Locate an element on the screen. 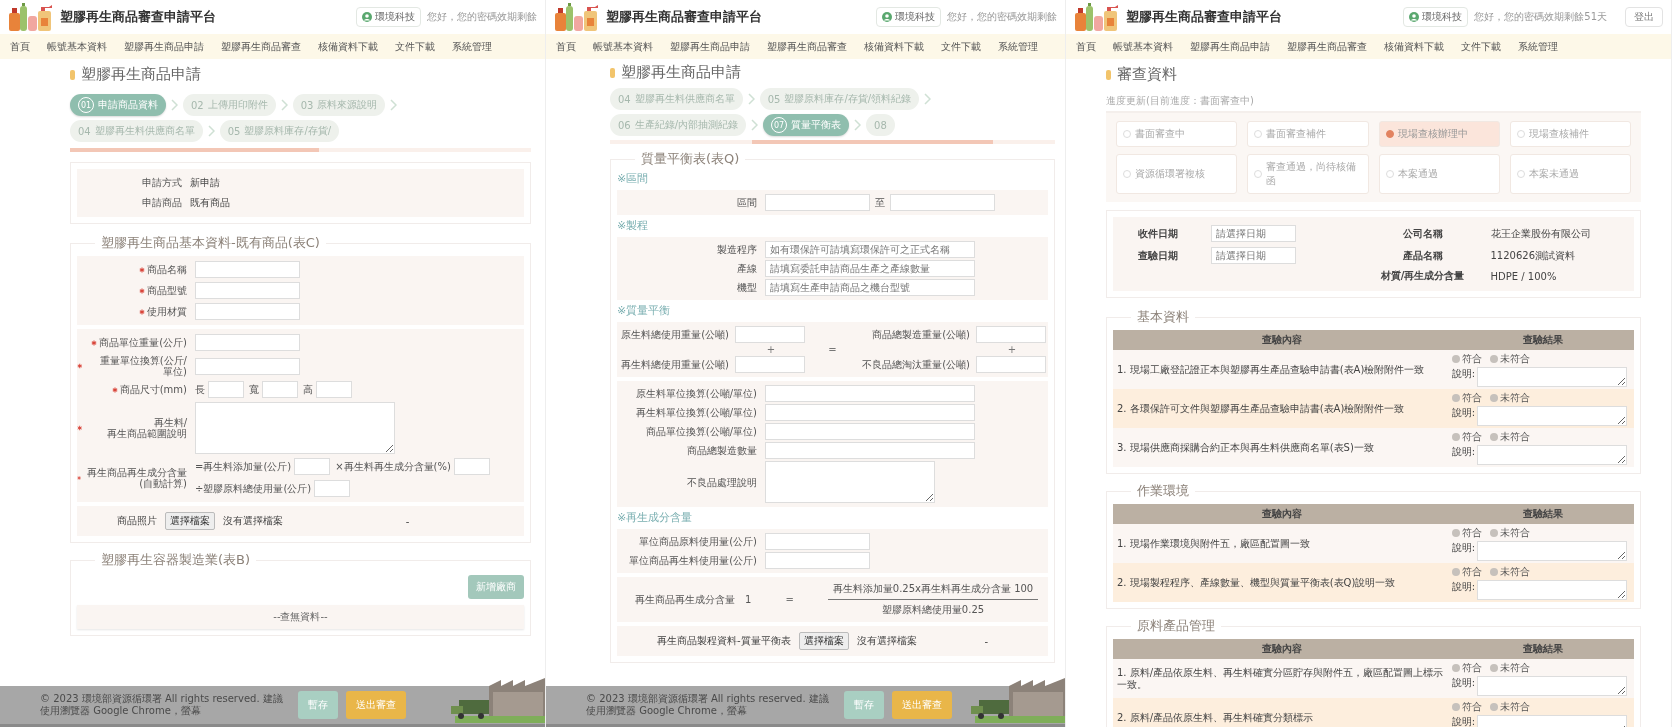 Image resolution: width=1672 pixels, height=727 pixels. text-field: 請填寫委託申請商品生產之產線數量 is located at coordinates (870, 268).